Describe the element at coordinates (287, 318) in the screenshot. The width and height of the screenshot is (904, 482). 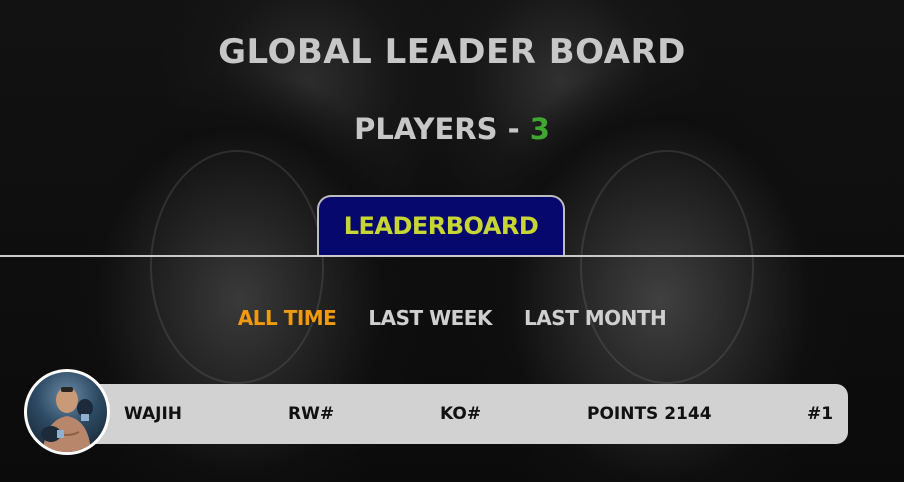
I see `filter-all-time: ALL TIME` at that location.